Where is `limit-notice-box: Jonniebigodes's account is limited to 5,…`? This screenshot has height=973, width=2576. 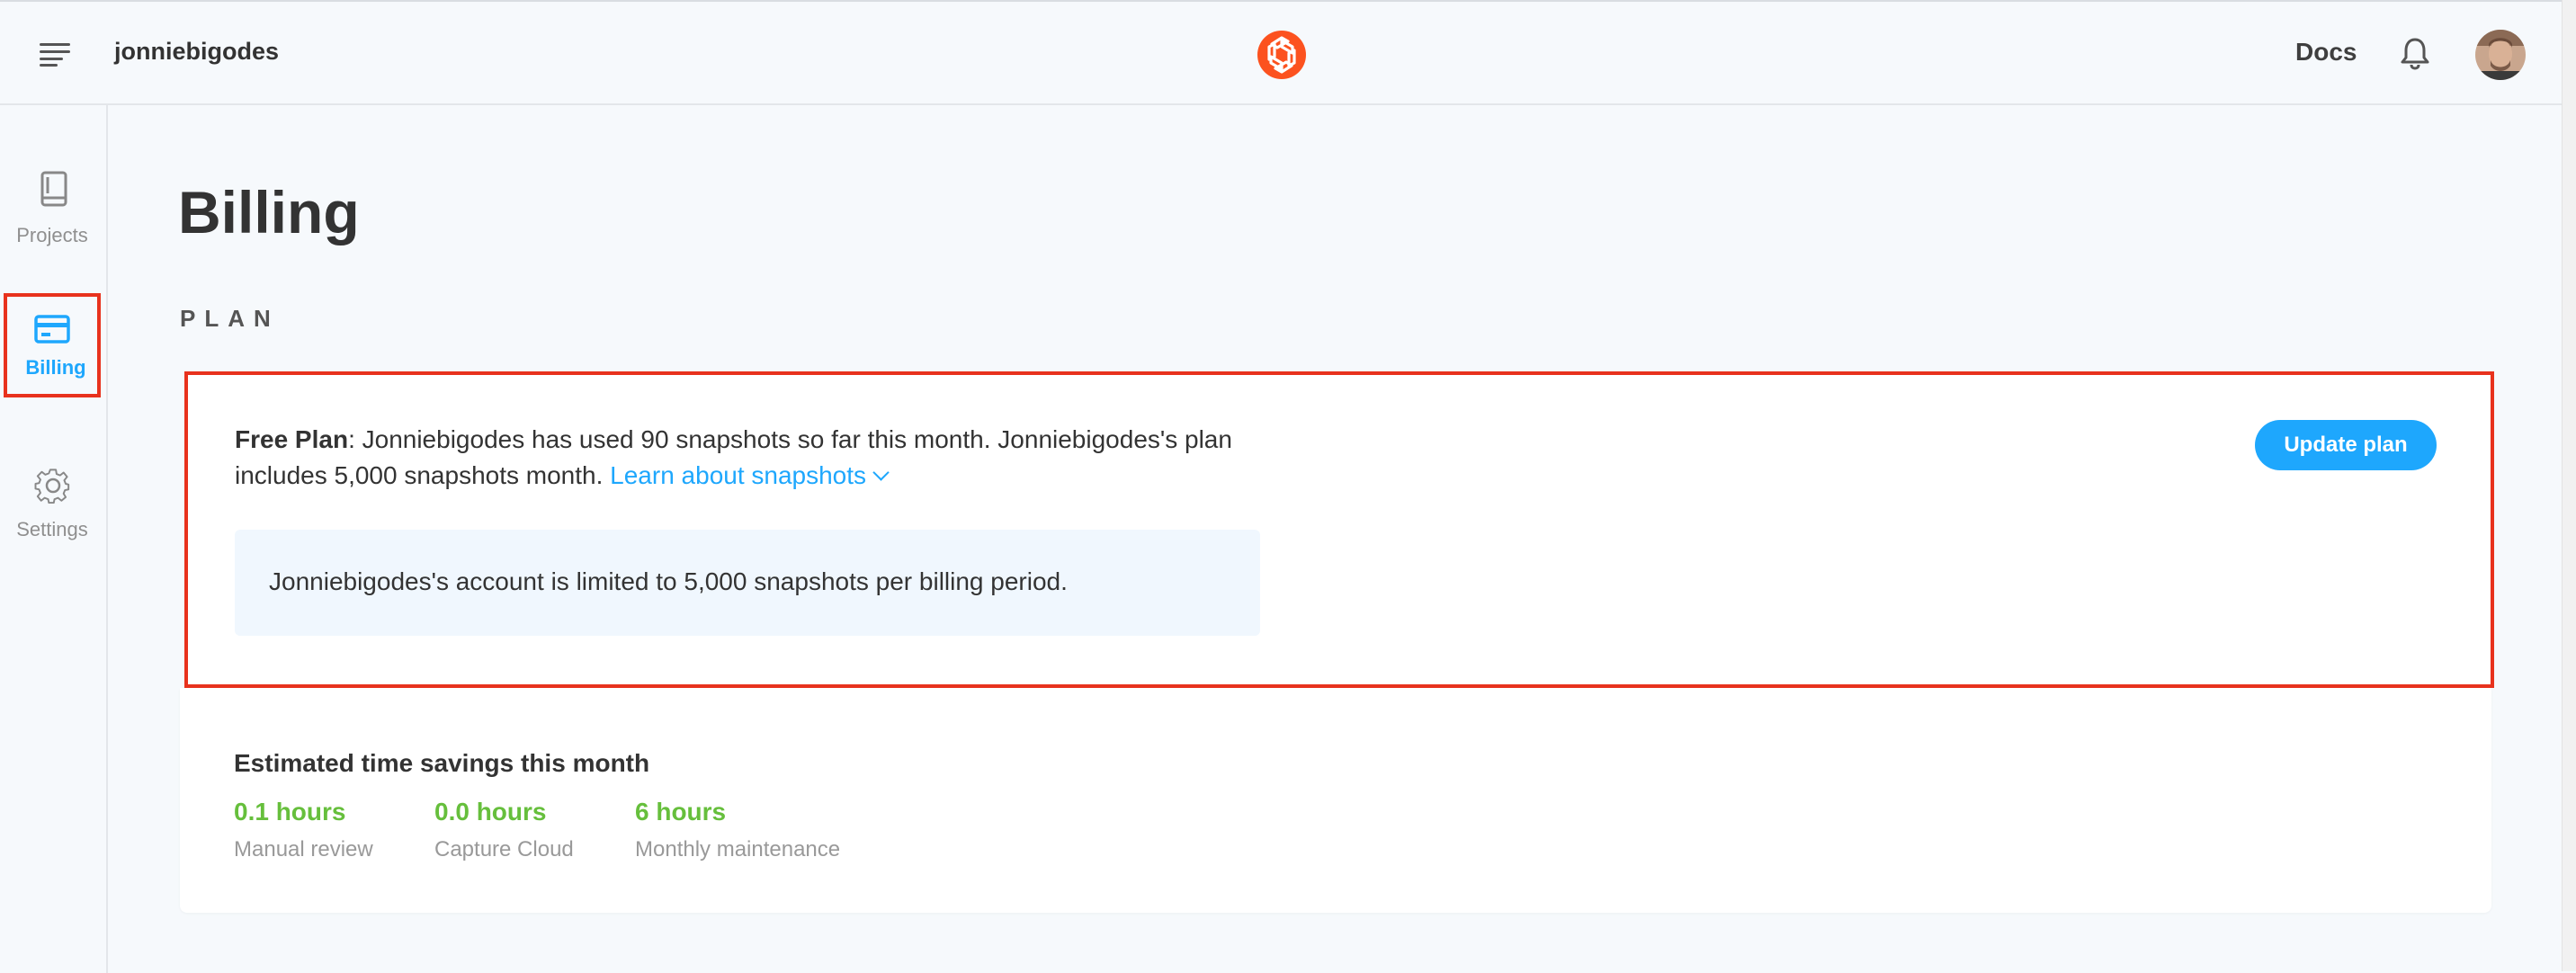
limit-notice-box: Jonniebigodes's account is limited to 5,… is located at coordinates (747, 583).